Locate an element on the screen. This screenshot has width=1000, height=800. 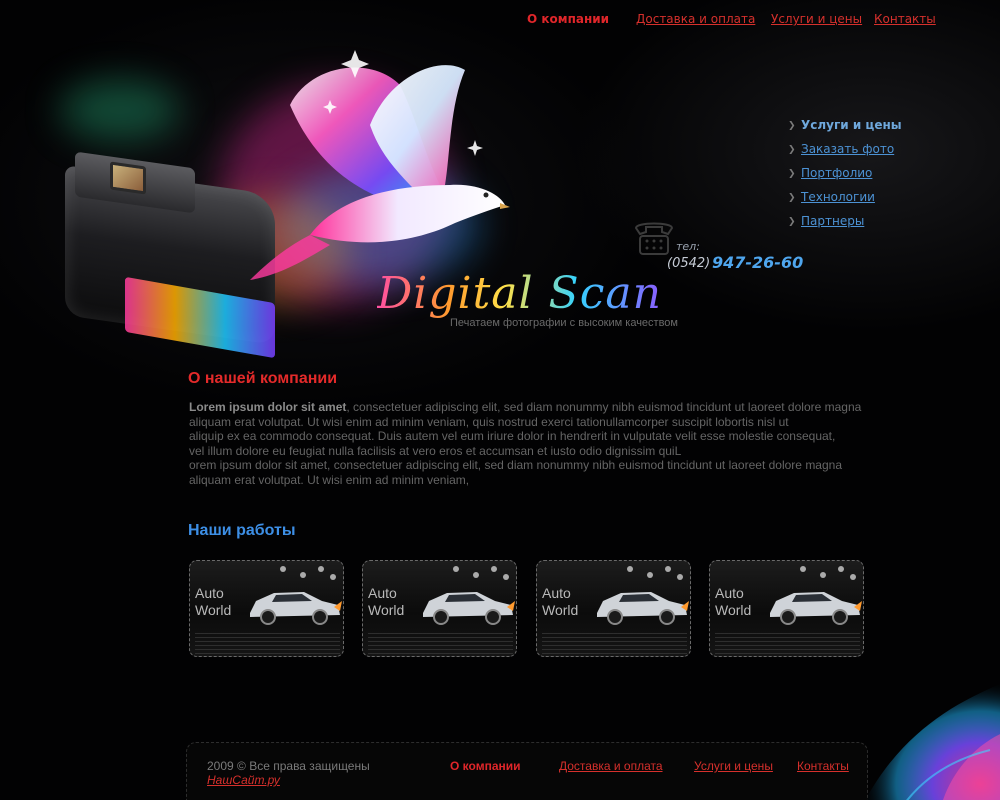
phone-label: тел: is located at coordinates (688, 246).